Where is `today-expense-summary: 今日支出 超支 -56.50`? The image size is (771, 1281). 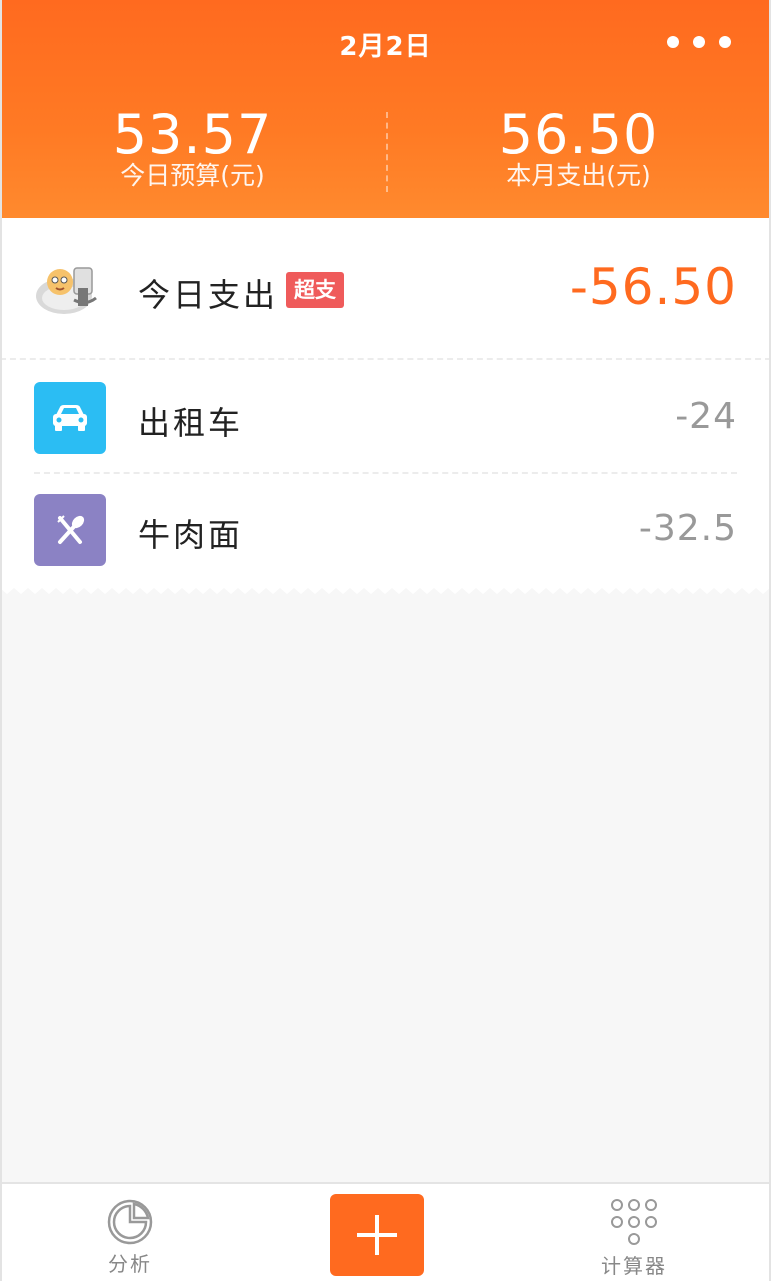 today-expense-summary: 今日支出 超支 -56.50 is located at coordinates (385, 289).